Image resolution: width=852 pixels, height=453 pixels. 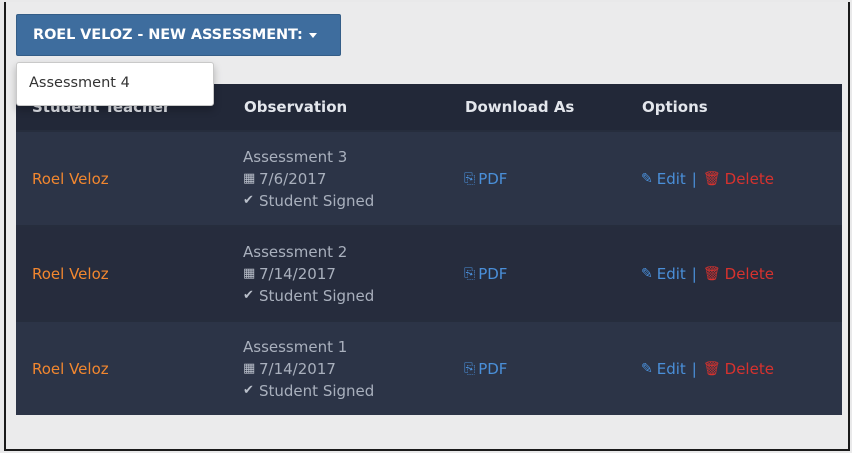 What do you see at coordinates (353, 274) in the screenshot?
I see `observation-cell: Assessment 2 ▦ 7/14/2017 ✔ Student Signed` at bounding box center [353, 274].